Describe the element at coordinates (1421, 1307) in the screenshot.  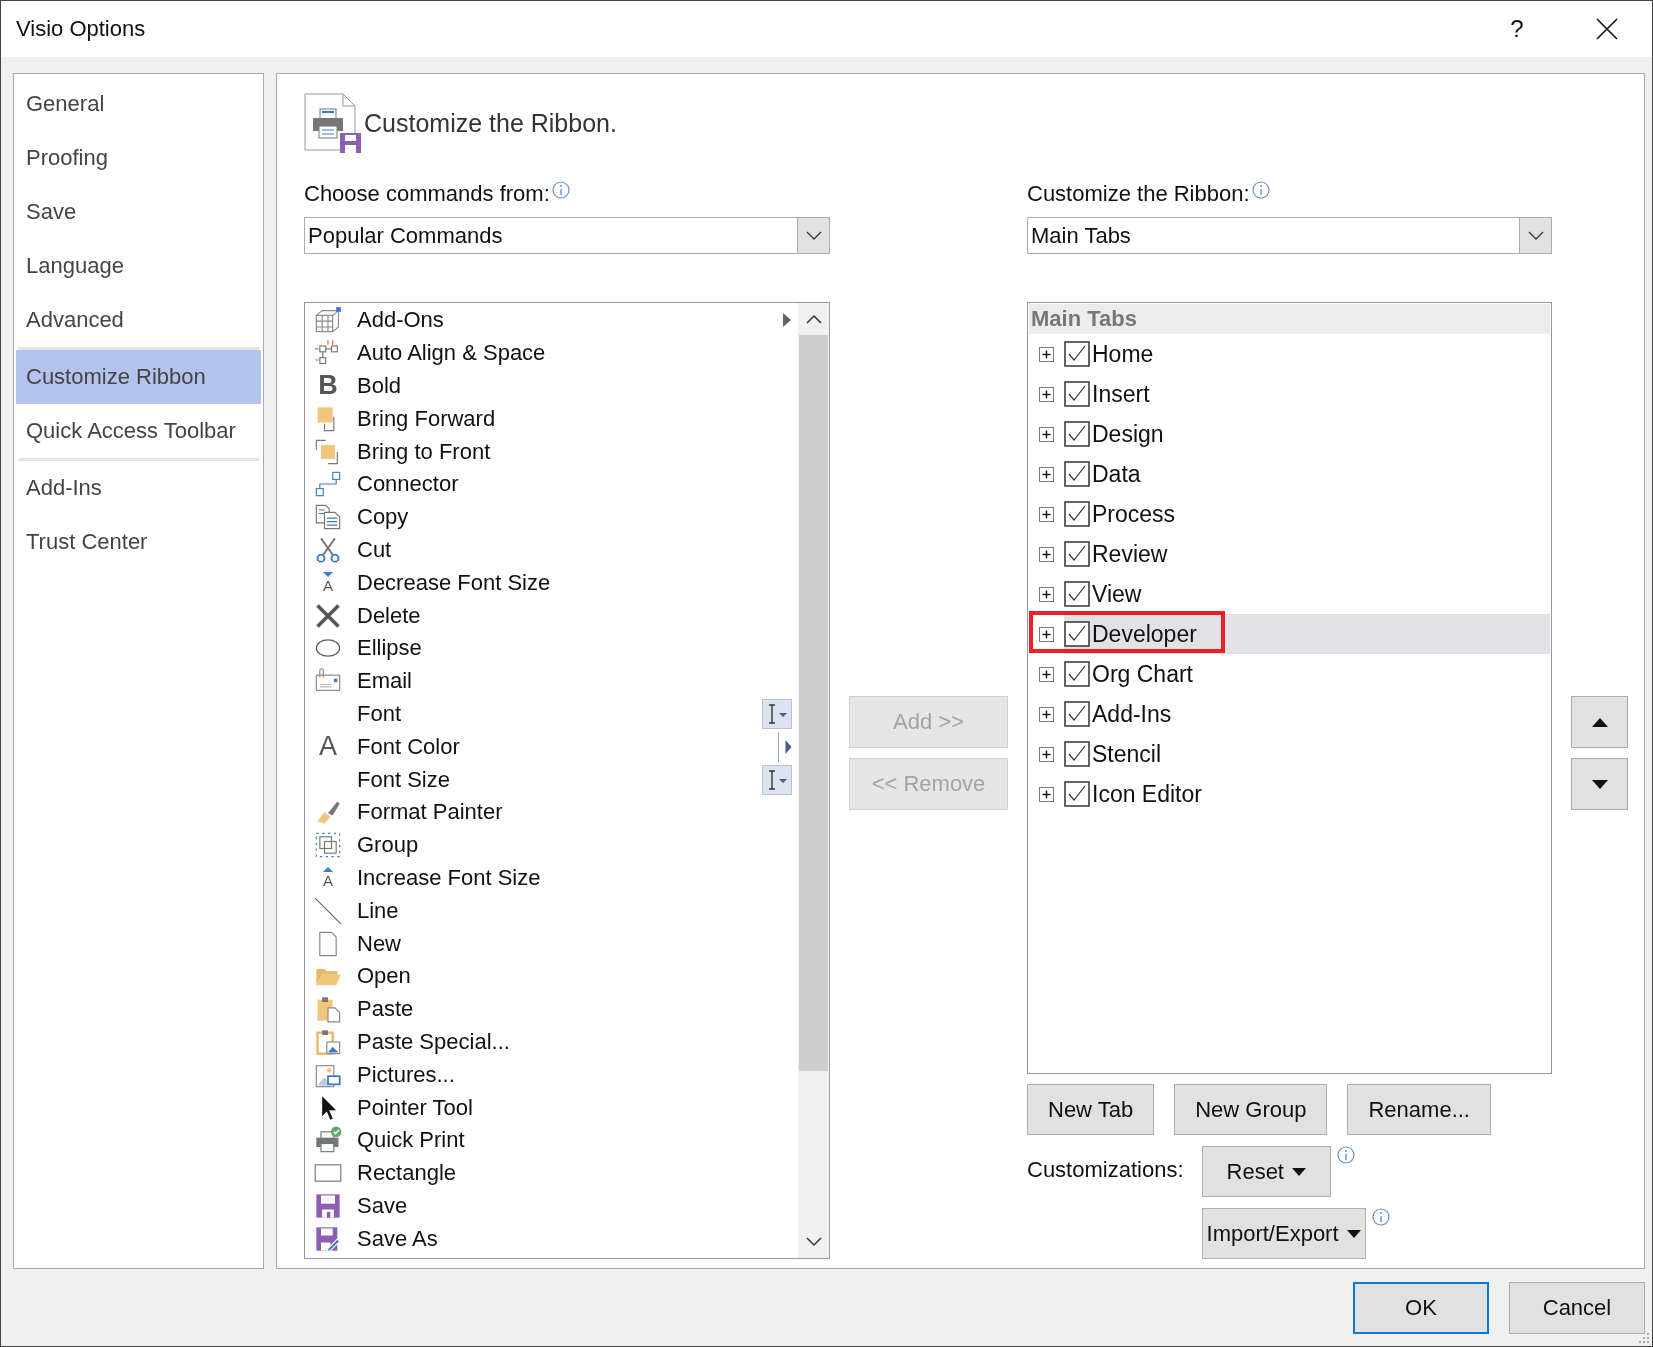
I see `dialog-button: OK` at that location.